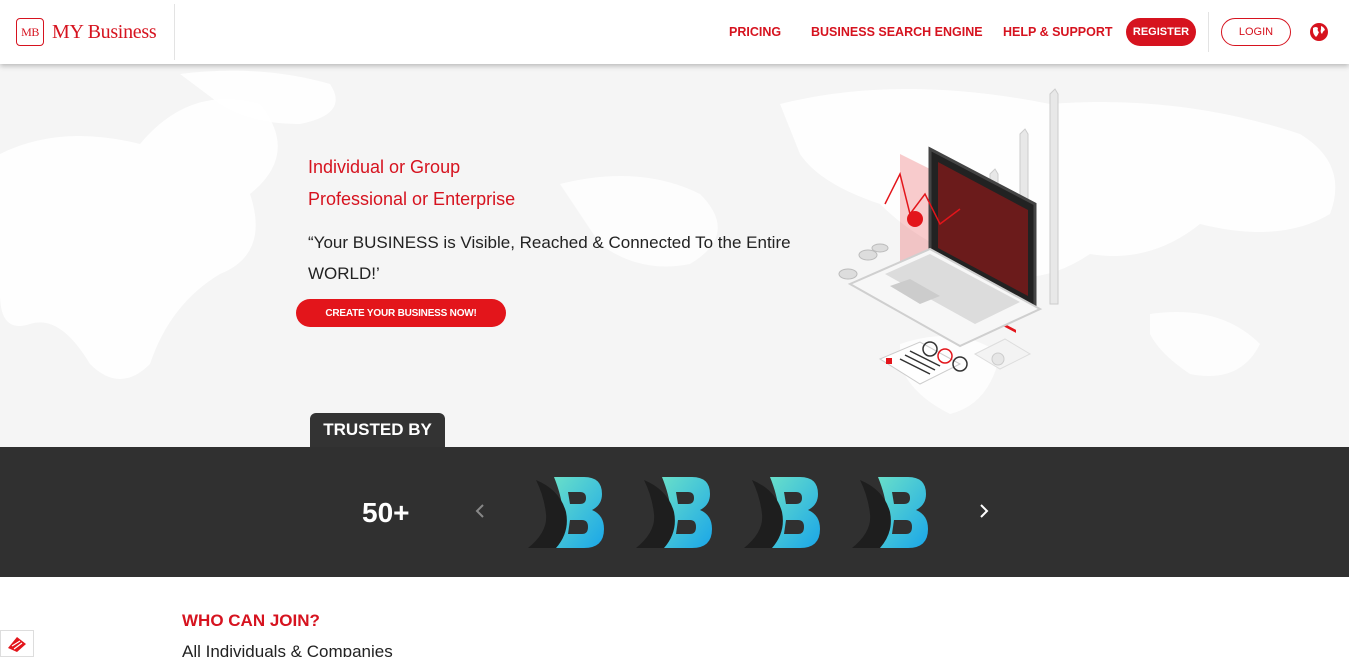  I want to click on nav-business-search-link: BUSINESS SEARCH ENGINE, so click(897, 32).